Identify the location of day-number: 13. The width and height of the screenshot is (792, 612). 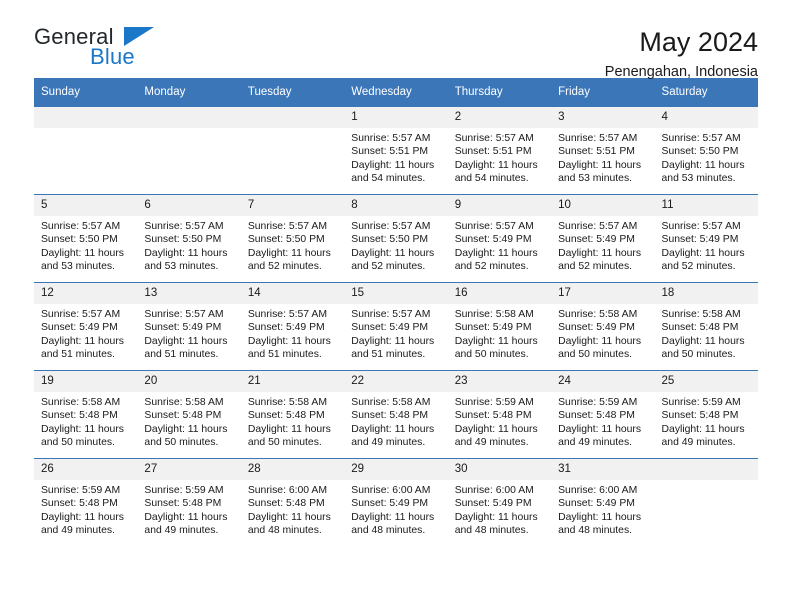
(189, 293).